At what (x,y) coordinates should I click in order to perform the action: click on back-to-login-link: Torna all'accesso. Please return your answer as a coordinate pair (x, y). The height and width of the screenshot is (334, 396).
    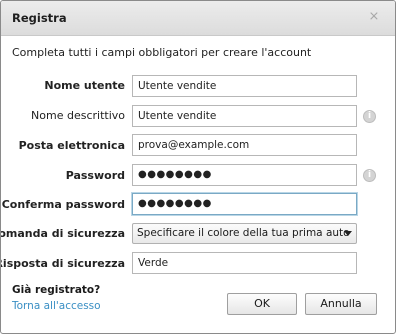
    Looking at the image, I should click on (56, 306).